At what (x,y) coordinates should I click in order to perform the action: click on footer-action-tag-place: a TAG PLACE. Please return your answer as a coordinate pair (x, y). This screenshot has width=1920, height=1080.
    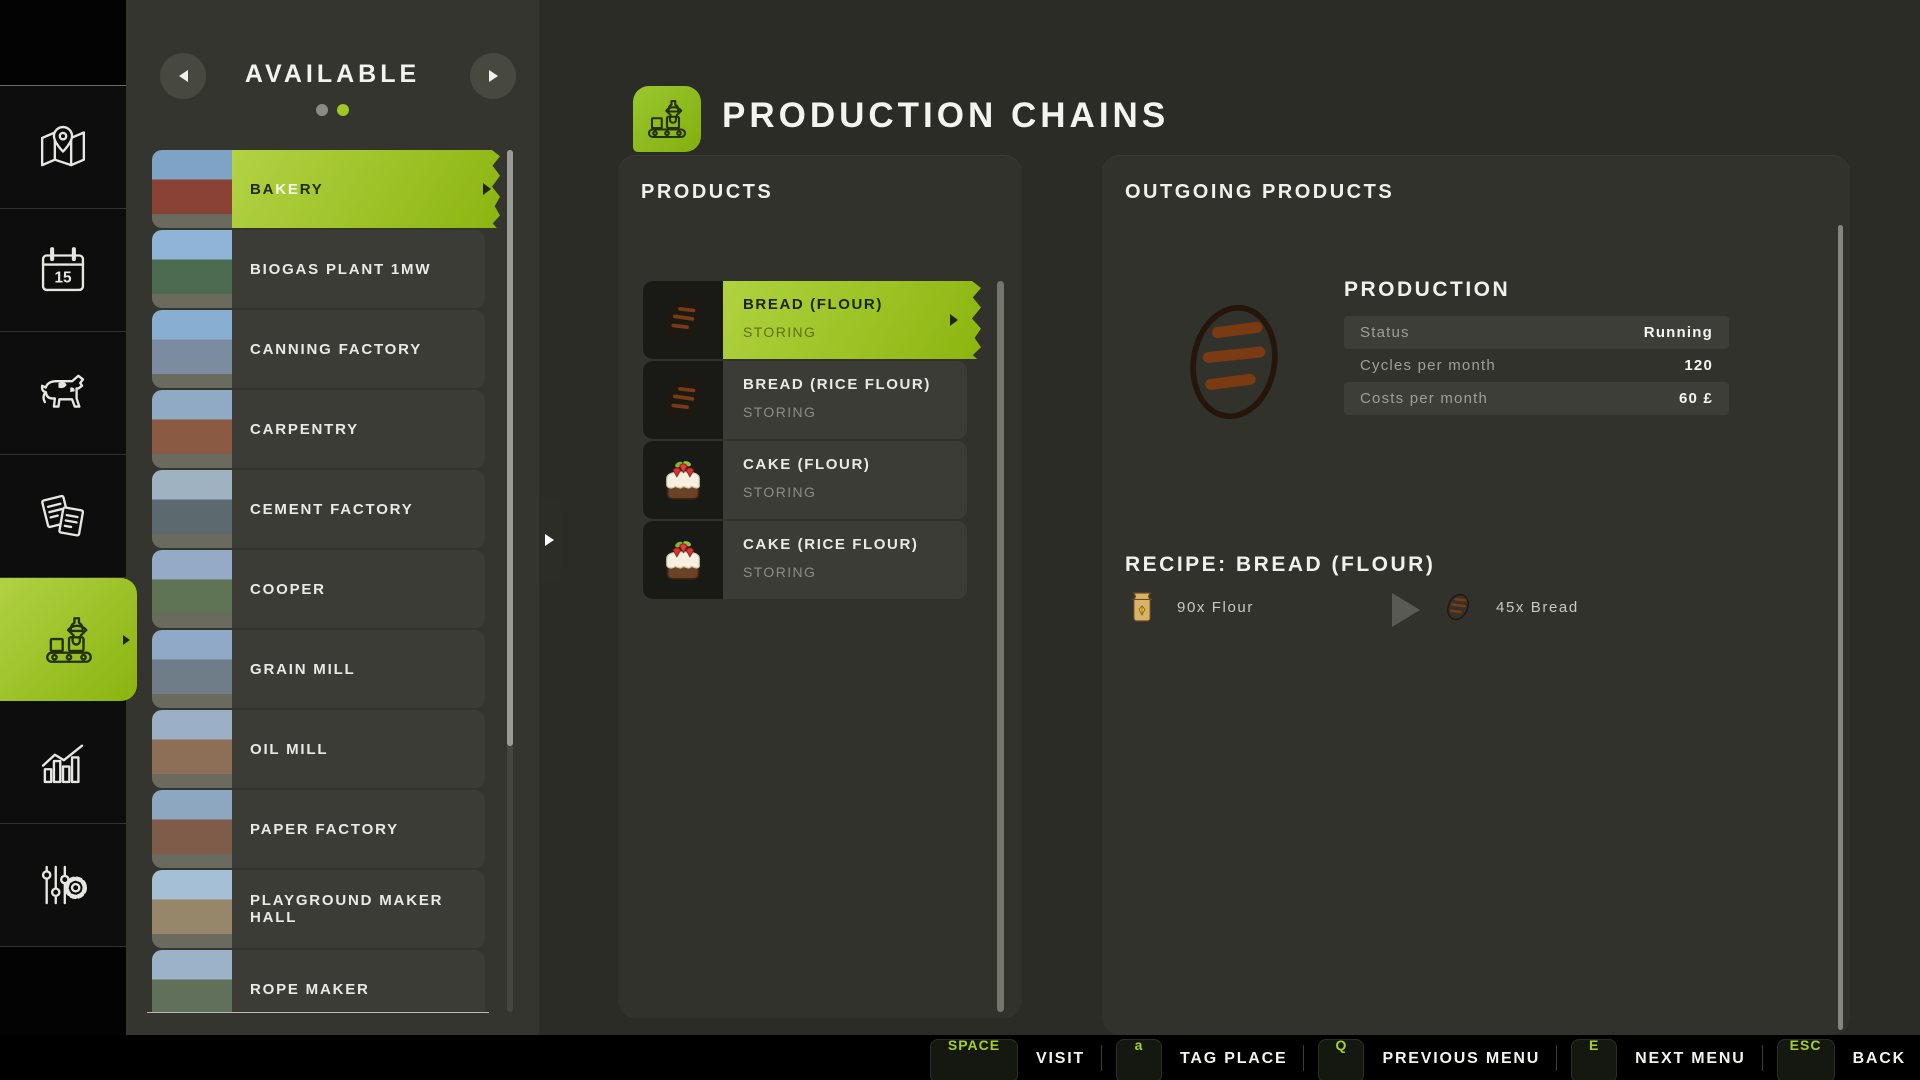
    Looking at the image, I should click on (1201, 1057).